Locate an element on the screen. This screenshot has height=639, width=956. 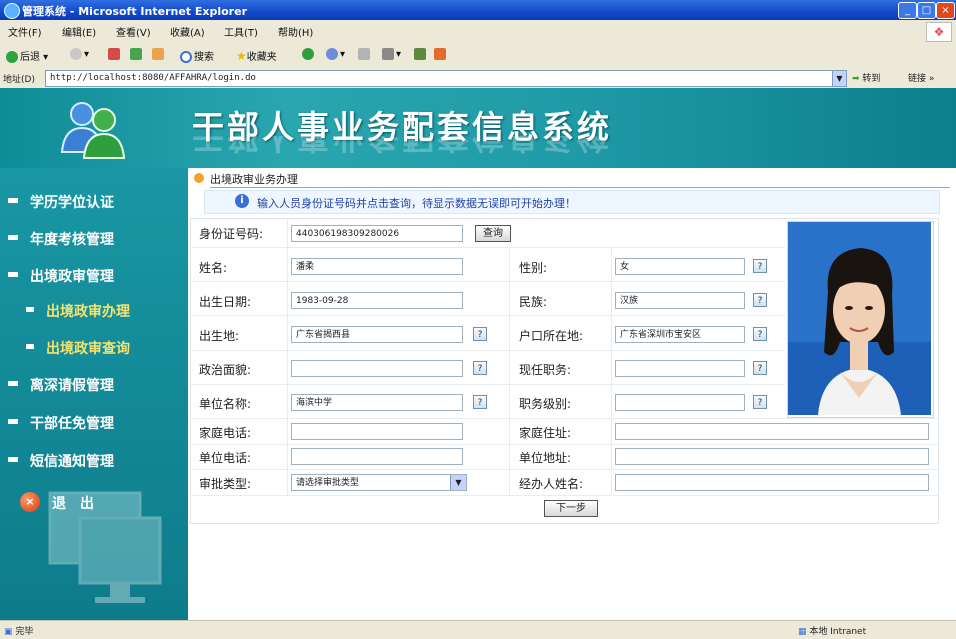
history-button: ▾ is located at coordinates (335, 54).